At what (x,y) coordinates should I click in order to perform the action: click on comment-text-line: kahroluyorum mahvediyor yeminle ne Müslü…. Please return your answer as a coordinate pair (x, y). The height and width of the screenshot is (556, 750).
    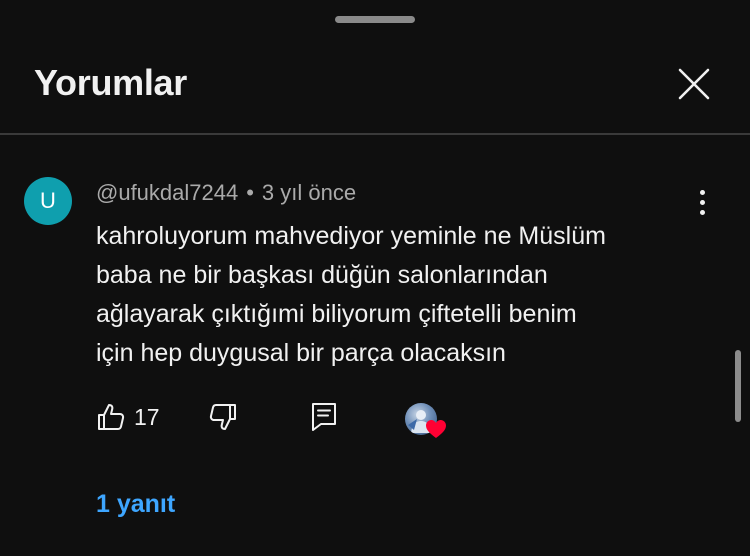
    Looking at the image, I should click on (351, 236).